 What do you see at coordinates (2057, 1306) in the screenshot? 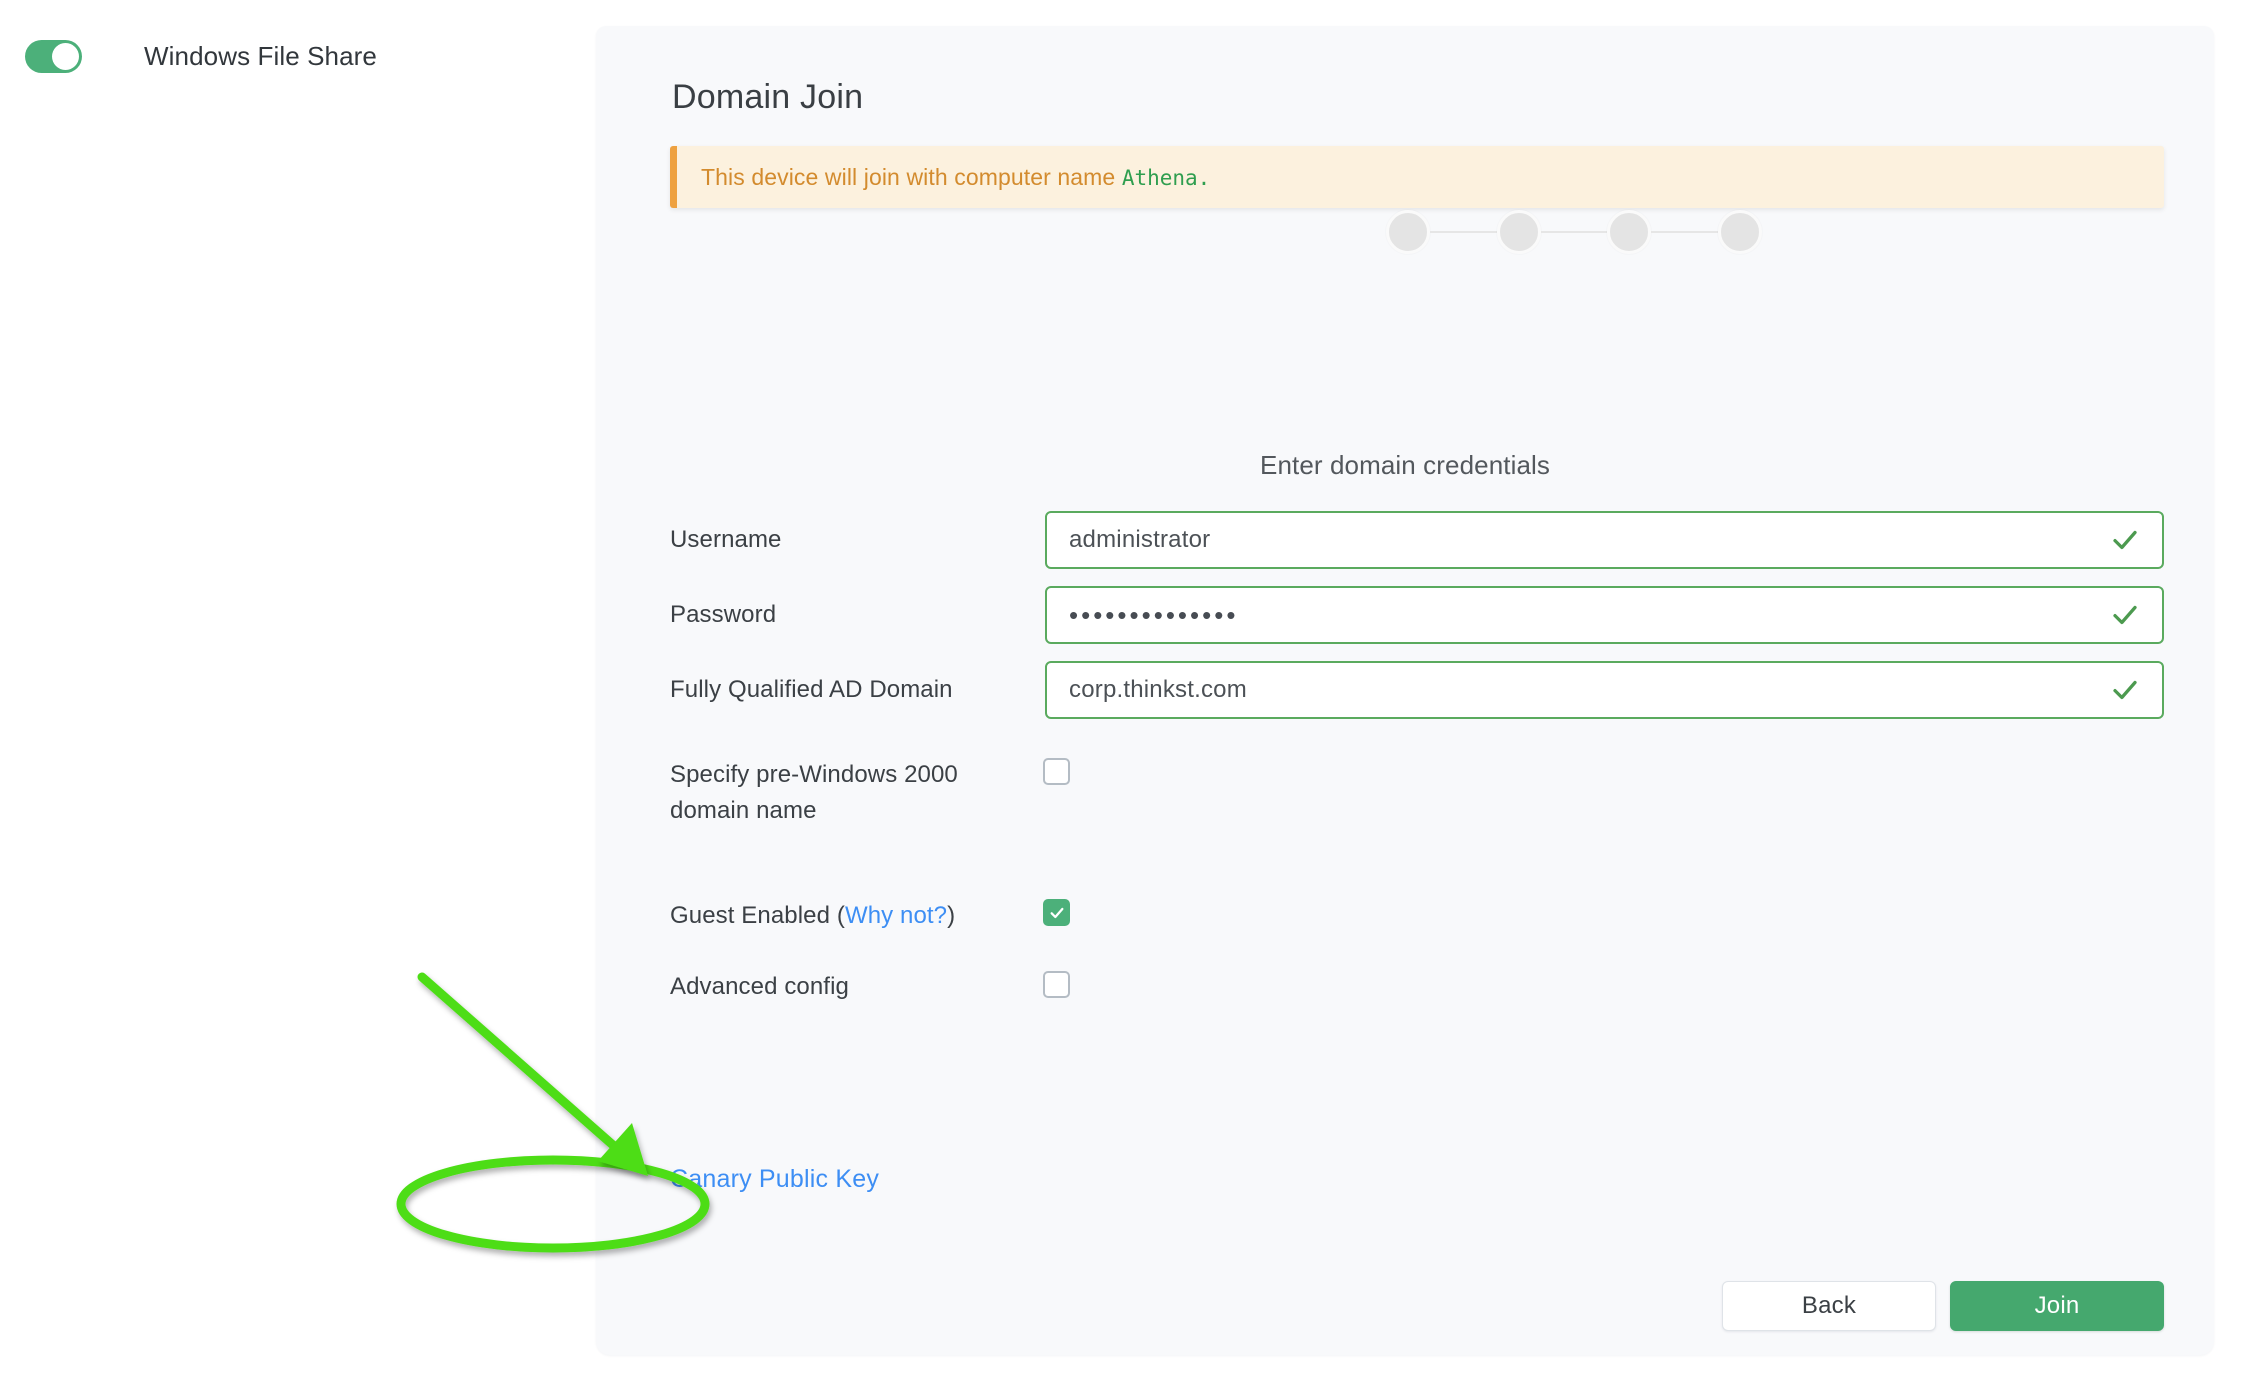
I see `join-button: Join` at bounding box center [2057, 1306].